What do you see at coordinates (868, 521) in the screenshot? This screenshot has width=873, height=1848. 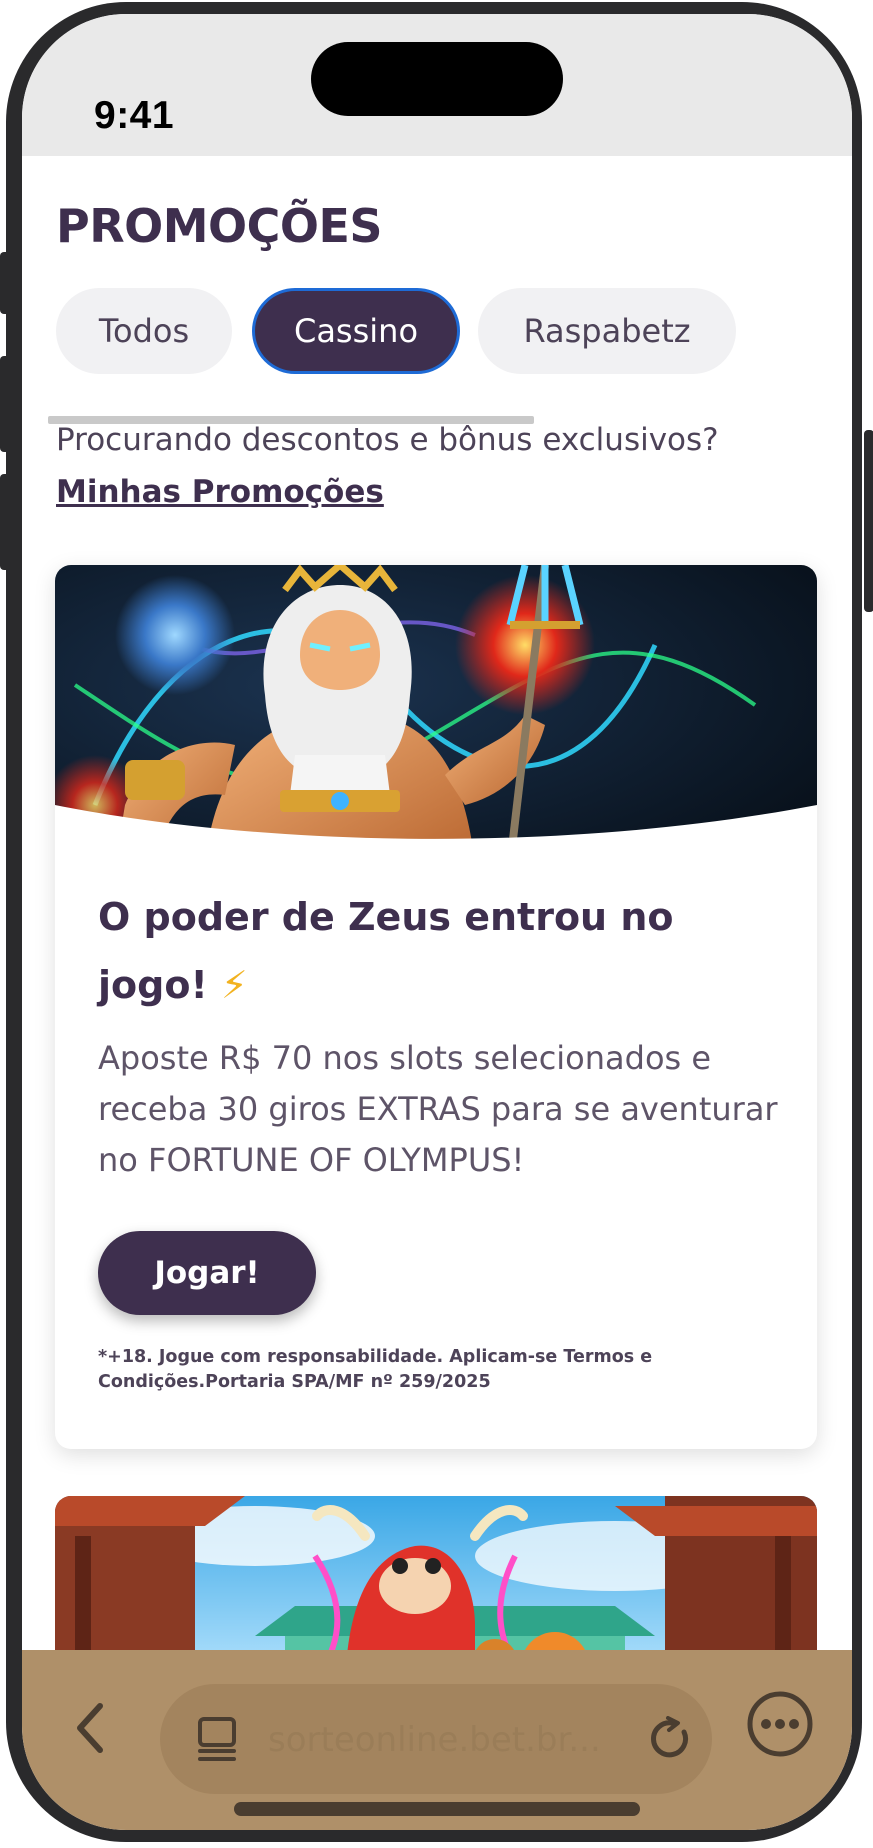 I see `power-button` at bounding box center [868, 521].